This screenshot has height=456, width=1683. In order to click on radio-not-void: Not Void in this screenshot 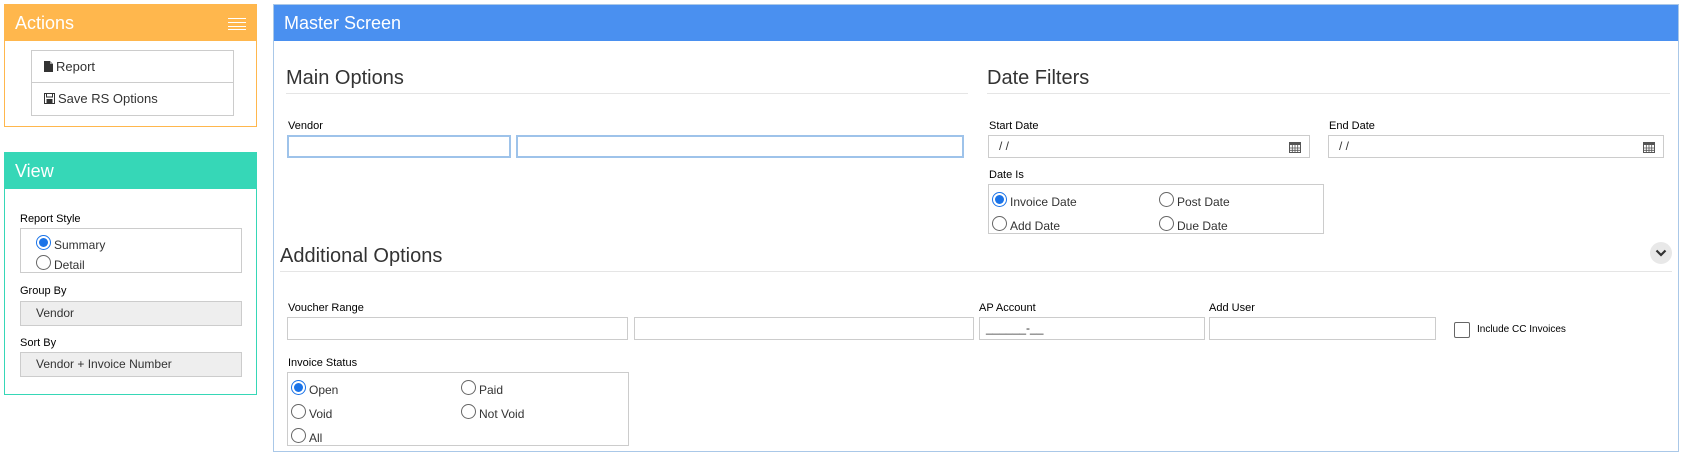, I will do `click(492, 411)`.